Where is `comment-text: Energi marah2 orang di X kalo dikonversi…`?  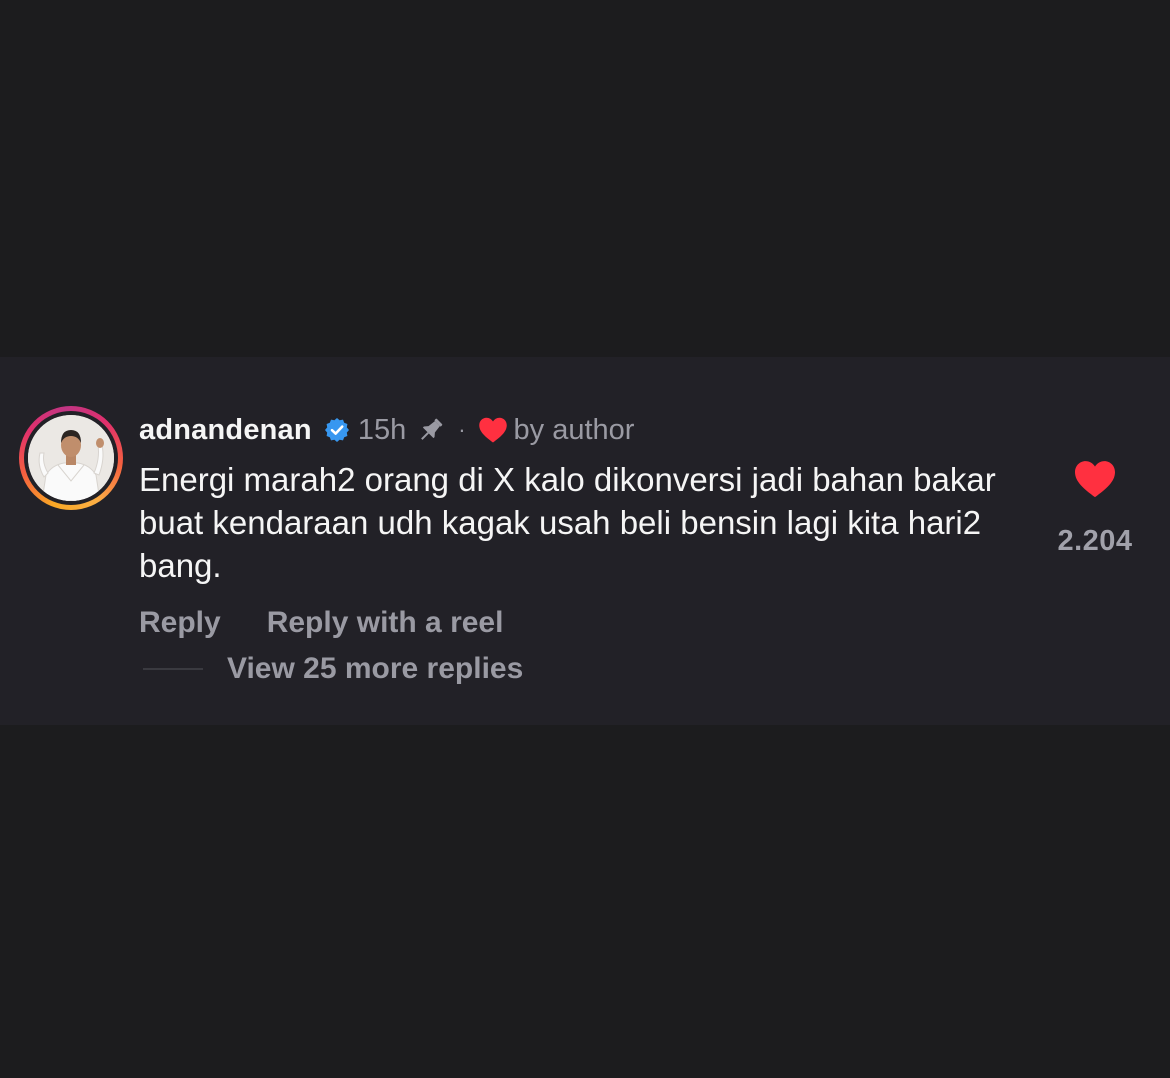 comment-text: Energi marah2 orang di X kalo dikonversi… is located at coordinates (567, 522).